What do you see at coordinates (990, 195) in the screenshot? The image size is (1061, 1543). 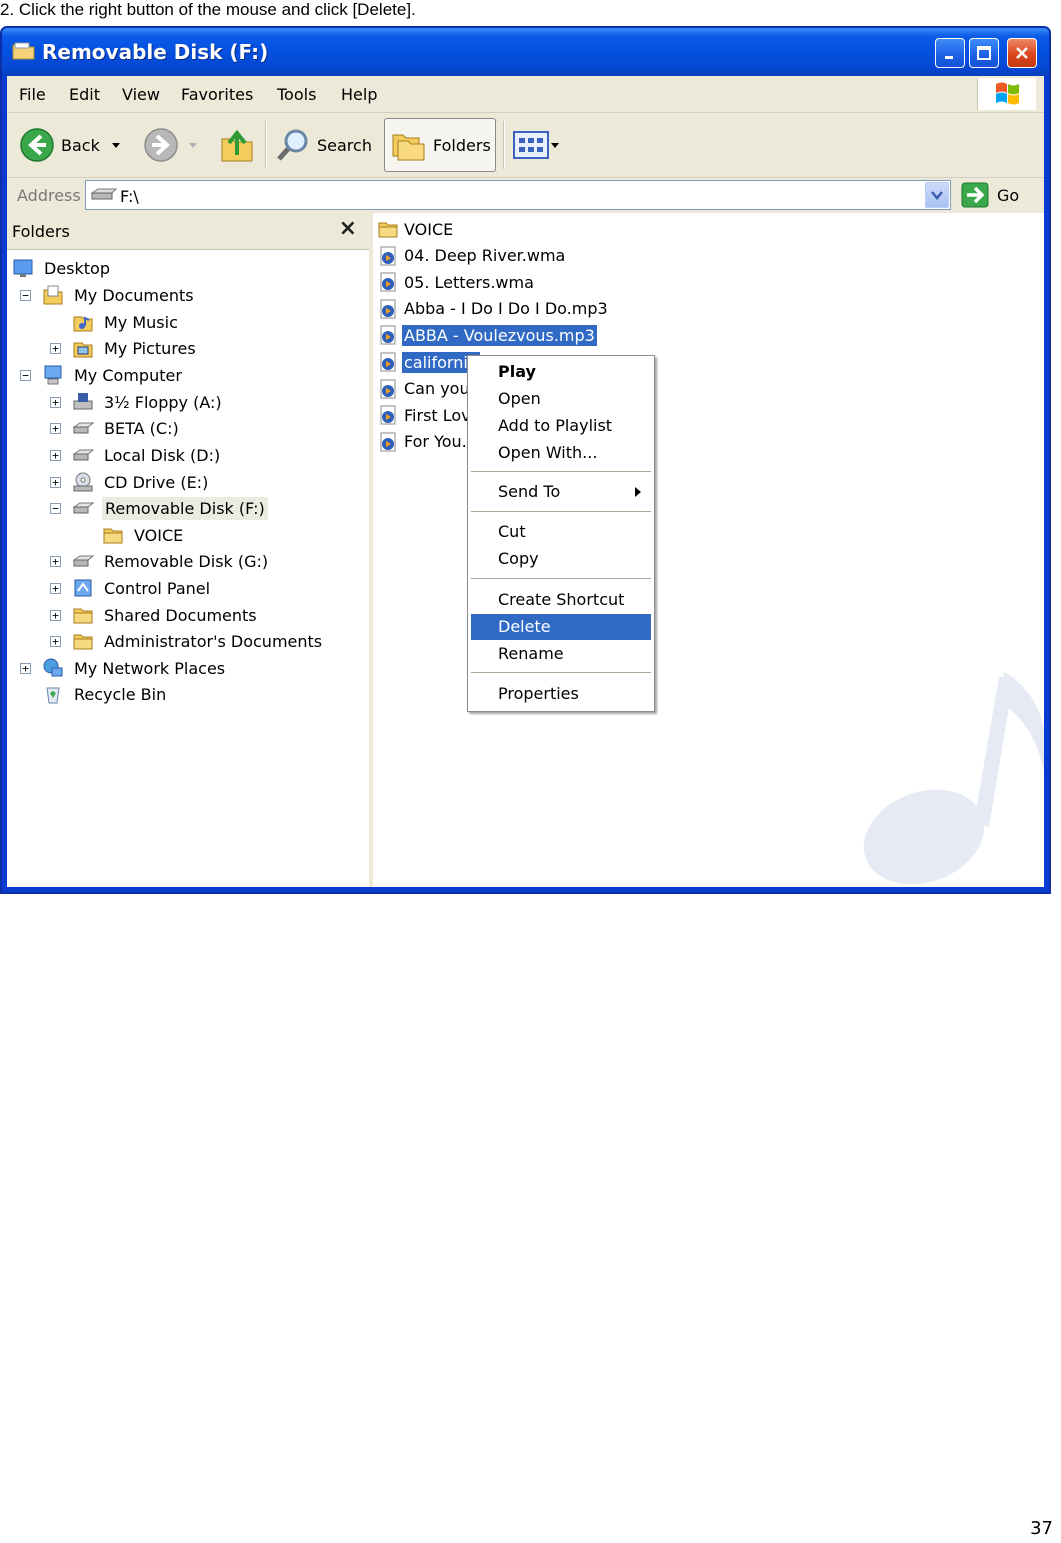 I see `go-button: Go` at bounding box center [990, 195].